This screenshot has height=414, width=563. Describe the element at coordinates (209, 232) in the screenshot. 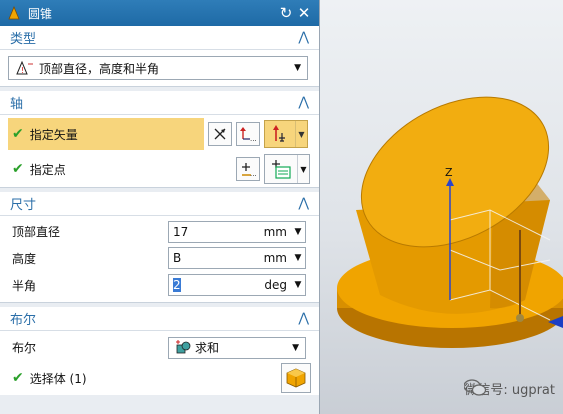

I see `top-diameter-value: 17` at that location.